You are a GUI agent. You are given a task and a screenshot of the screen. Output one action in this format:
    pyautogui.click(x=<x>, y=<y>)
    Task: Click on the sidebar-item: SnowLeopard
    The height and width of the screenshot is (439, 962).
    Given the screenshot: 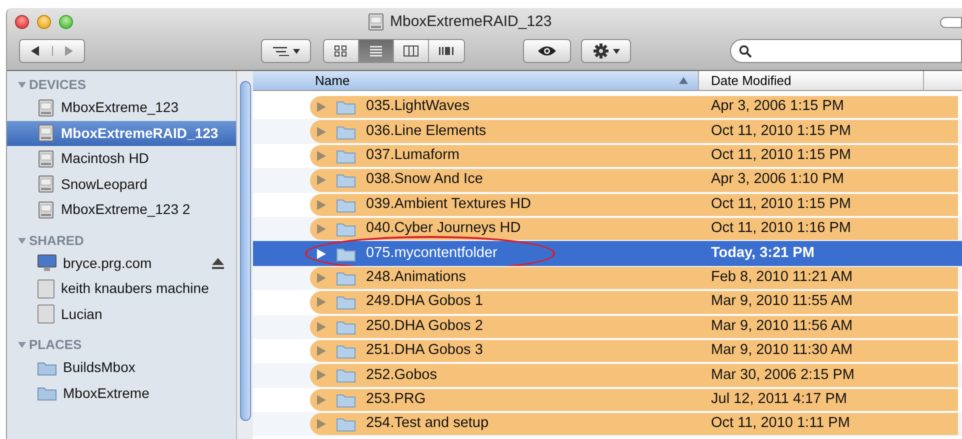 What is the action you would take?
    pyautogui.click(x=121, y=184)
    